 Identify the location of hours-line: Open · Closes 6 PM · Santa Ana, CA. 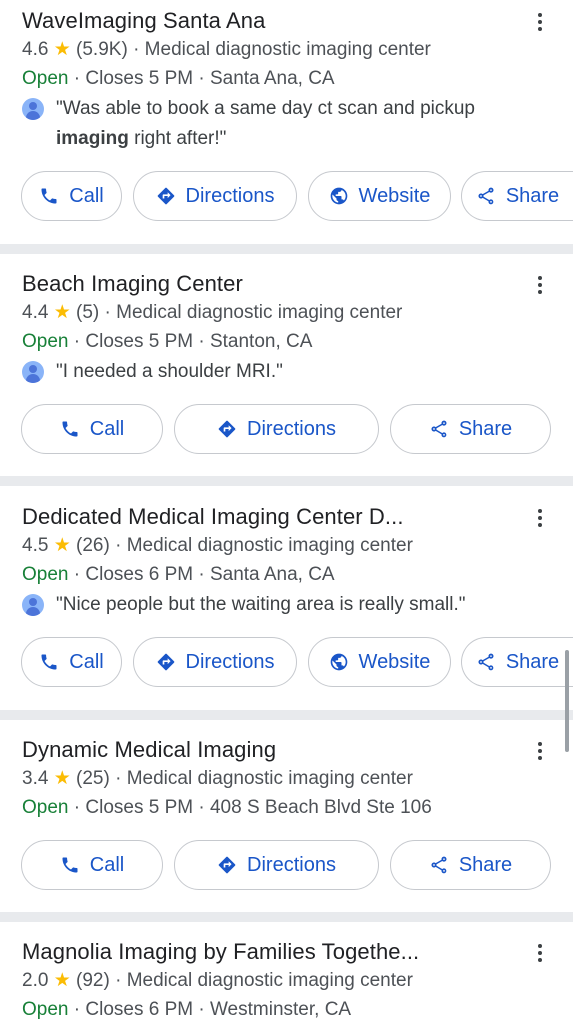
(178, 574).